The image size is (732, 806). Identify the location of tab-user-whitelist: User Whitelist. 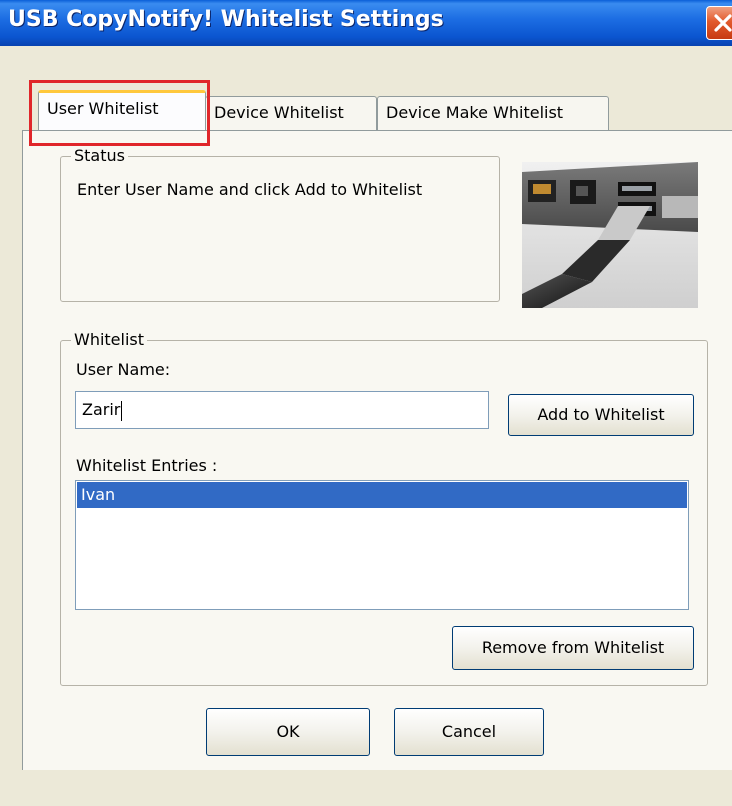
(122, 110).